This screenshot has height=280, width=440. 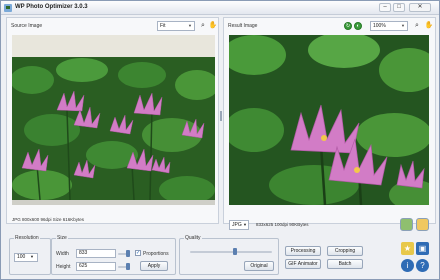 What do you see at coordinates (96, 266) in the screenshot?
I see `height-input: 625` at bounding box center [96, 266].